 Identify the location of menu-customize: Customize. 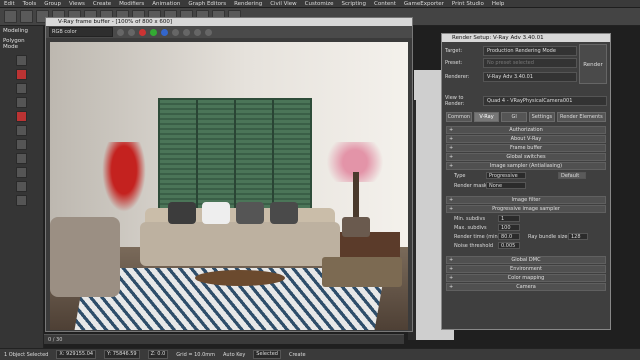
(319, 4).